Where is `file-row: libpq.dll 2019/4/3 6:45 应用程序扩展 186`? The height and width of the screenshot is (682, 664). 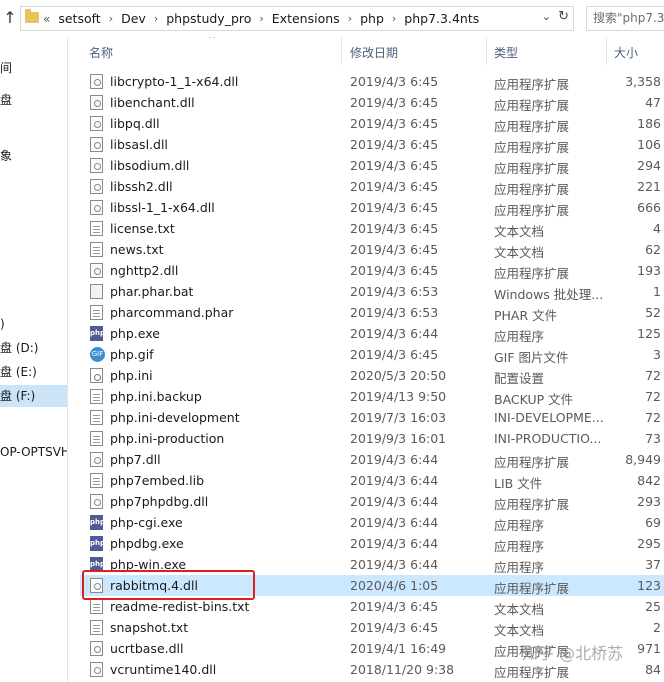 file-row: libpq.dll 2019/4/3 6:45 应用程序扩展 186 is located at coordinates (372, 123).